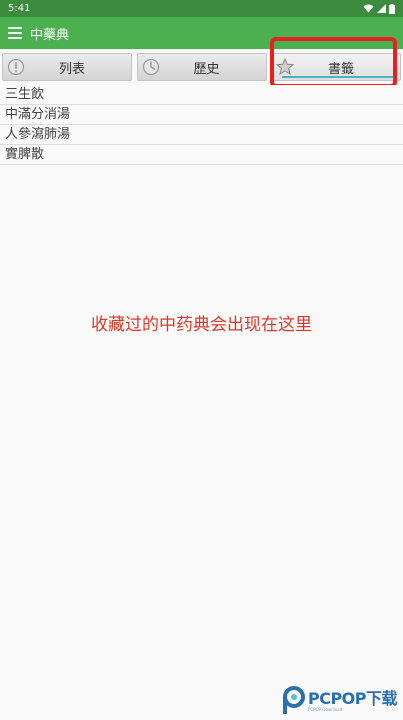 The height and width of the screenshot is (720, 403). What do you see at coordinates (381, 8) in the screenshot?
I see `signal-icon` at bounding box center [381, 8].